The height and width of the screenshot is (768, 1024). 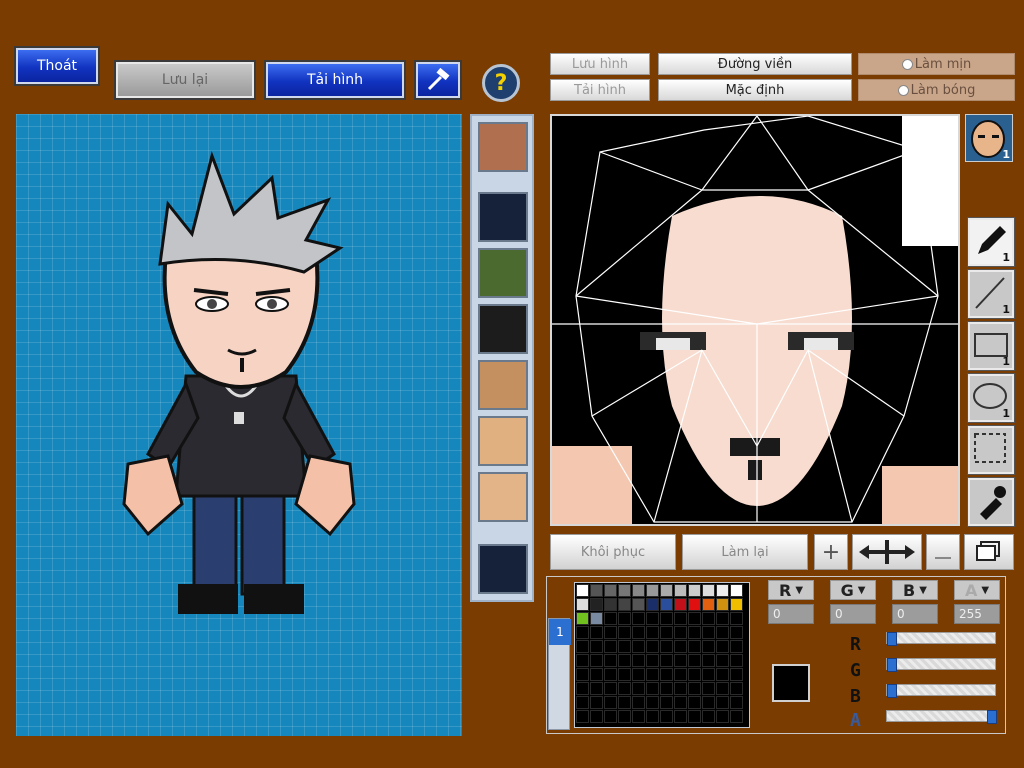 What do you see at coordinates (943, 552) in the screenshot?
I see `minimize-button` at bounding box center [943, 552].